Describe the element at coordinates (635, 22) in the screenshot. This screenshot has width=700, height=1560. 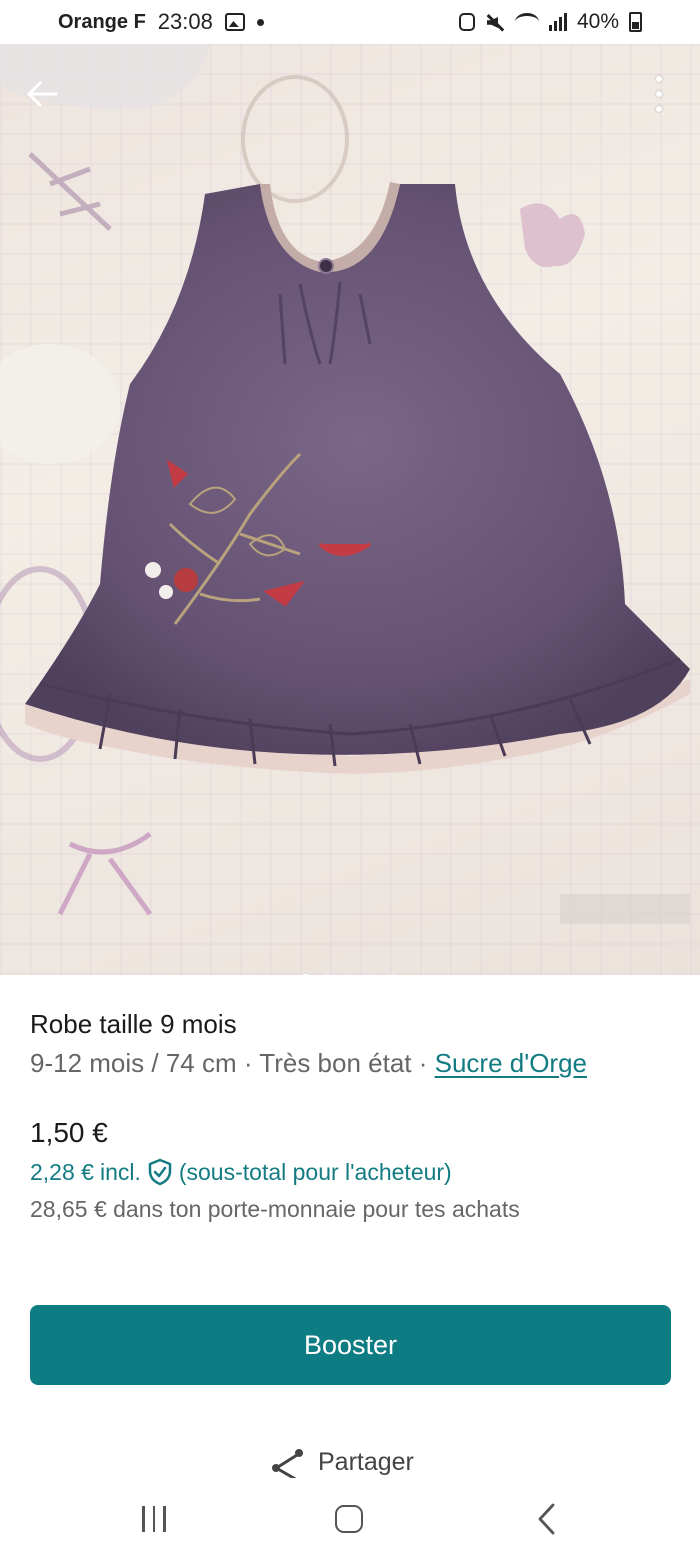
I see `battery-icon` at that location.